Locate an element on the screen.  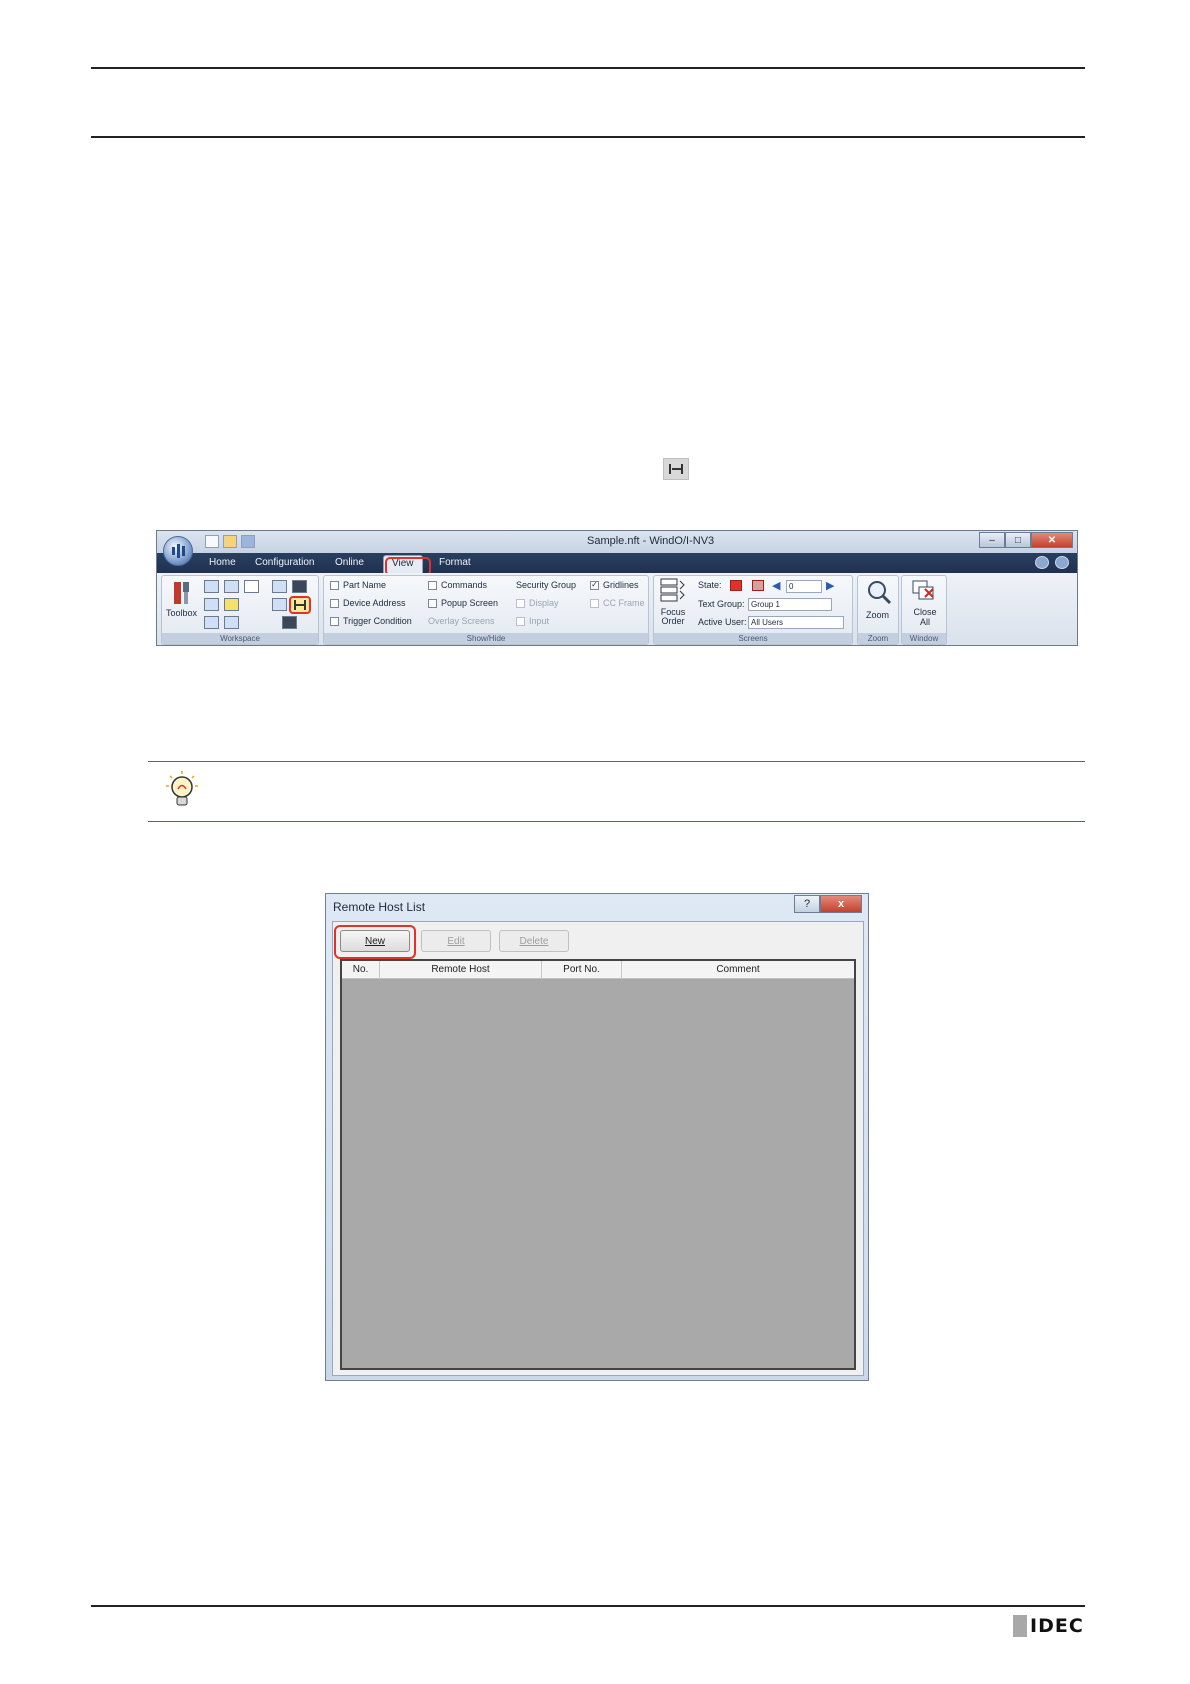
new-file-icon is located at coordinates (212, 541).